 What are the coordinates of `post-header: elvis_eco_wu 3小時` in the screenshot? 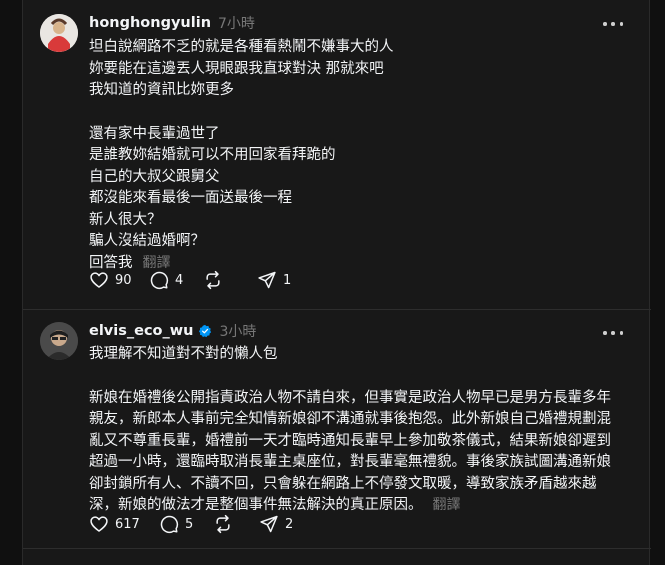 It's located at (172, 331).